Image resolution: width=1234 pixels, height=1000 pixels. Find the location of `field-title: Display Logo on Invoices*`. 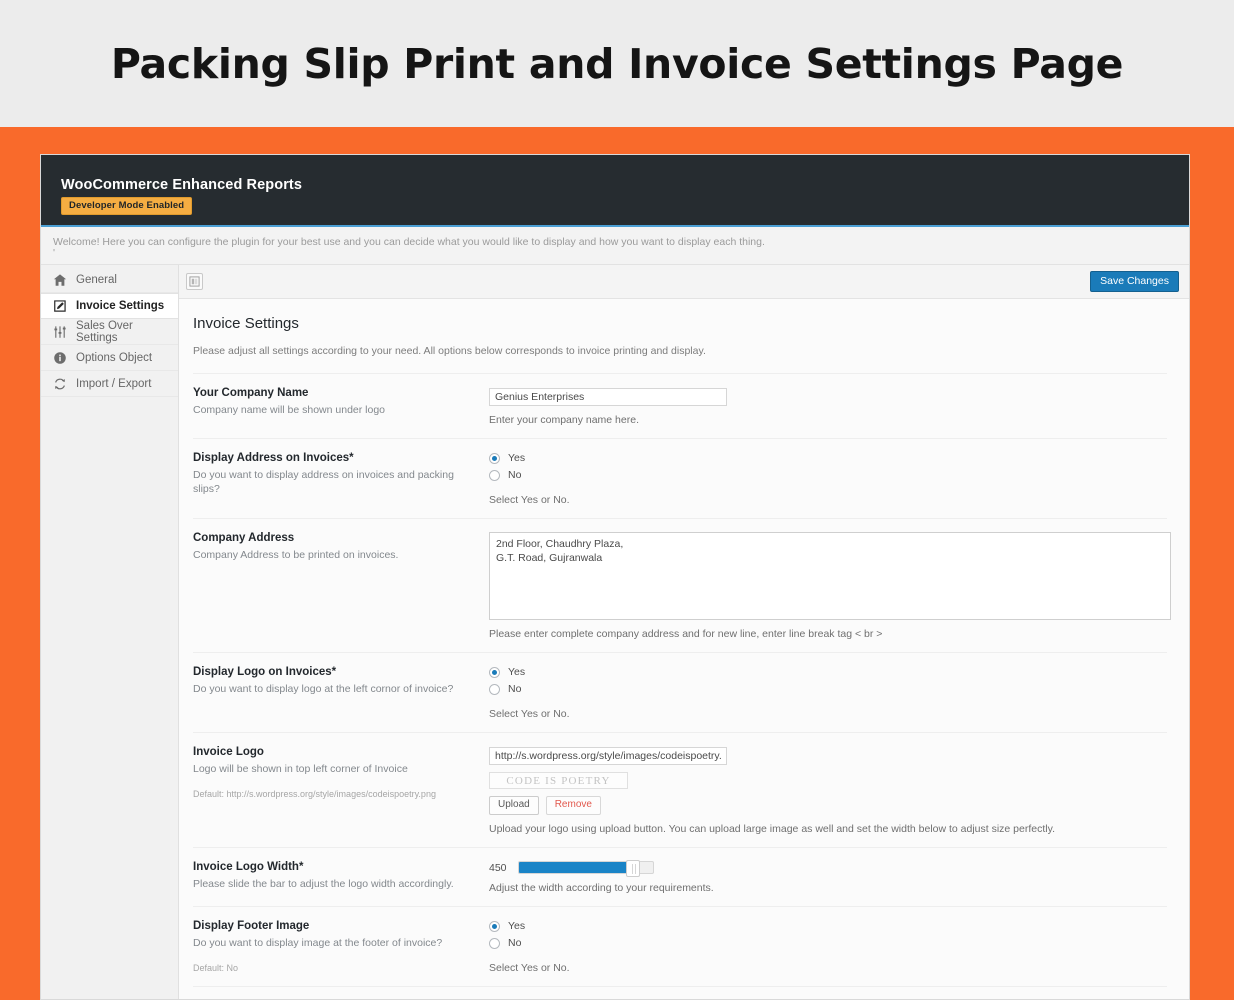

field-title: Display Logo on Invoices* is located at coordinates (265, 672).